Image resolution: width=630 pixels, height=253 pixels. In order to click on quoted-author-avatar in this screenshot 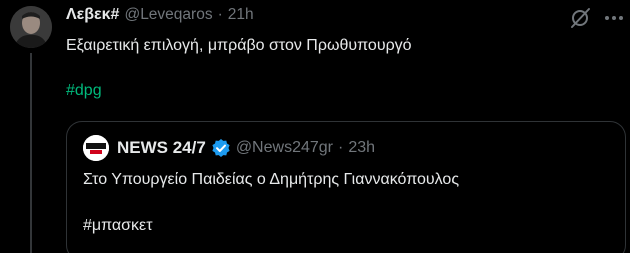, I will do `click(96, 148)`.